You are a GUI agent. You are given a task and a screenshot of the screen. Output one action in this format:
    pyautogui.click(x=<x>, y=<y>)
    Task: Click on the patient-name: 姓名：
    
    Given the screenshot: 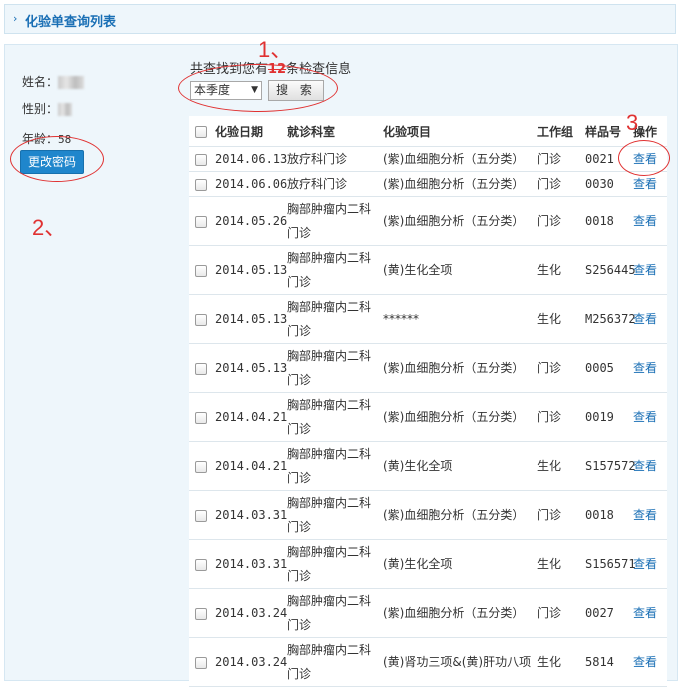 What is the action you would take?
    pyautogui.click(x=53, y=81)
    